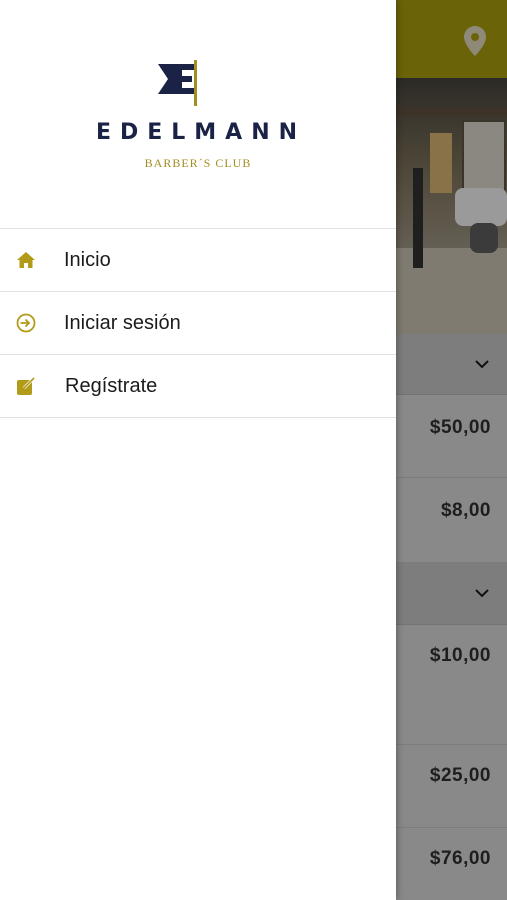 Image resolution: width=507 pixels, height=900 pixels. What do you see at coordinates (198, 163) in the screenshot?
I see `brand-subtitle: BARBER´S CLUB` at bounding box center [198, 163].